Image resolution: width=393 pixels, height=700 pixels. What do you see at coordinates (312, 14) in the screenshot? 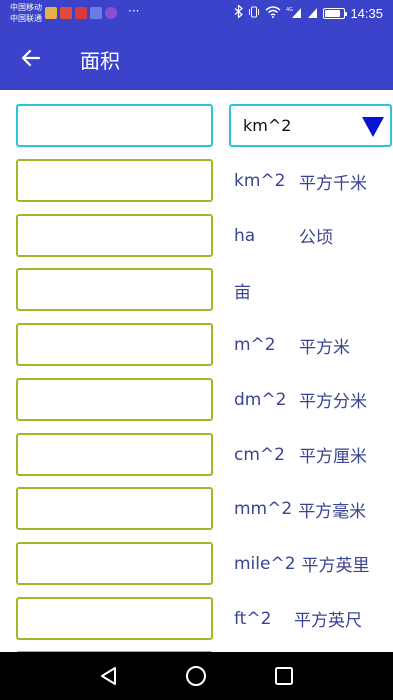
I see `signal-2-icon` at bounding box center [312, 14].